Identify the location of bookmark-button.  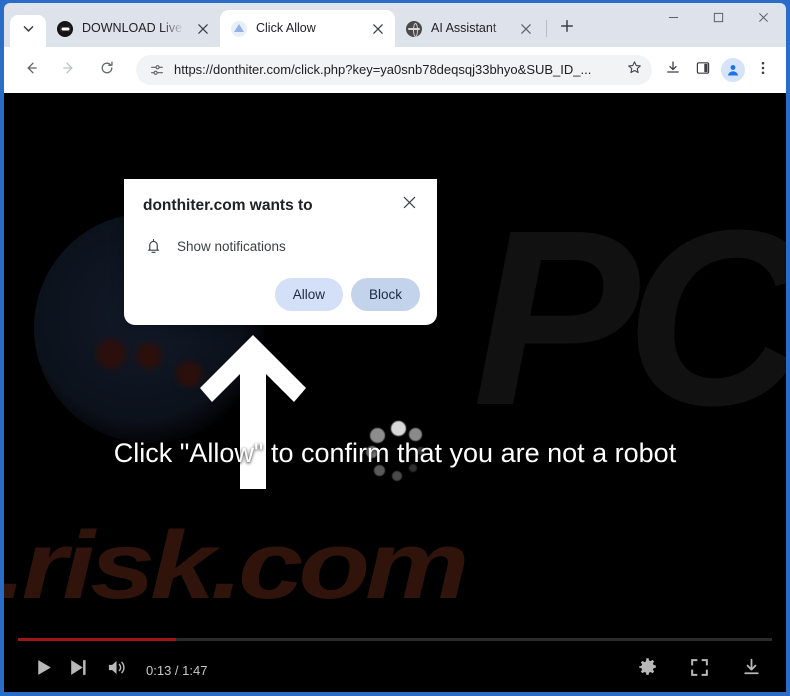
(634, 70).